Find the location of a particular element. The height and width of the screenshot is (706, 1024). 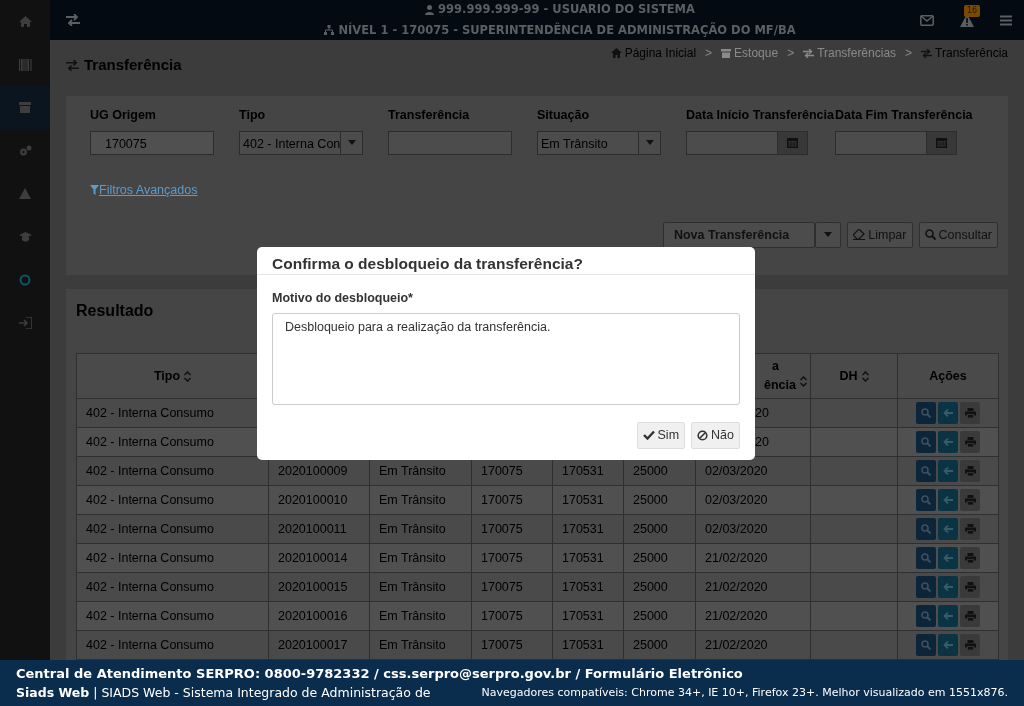

circle-icon is located at coordinates (25, 279).